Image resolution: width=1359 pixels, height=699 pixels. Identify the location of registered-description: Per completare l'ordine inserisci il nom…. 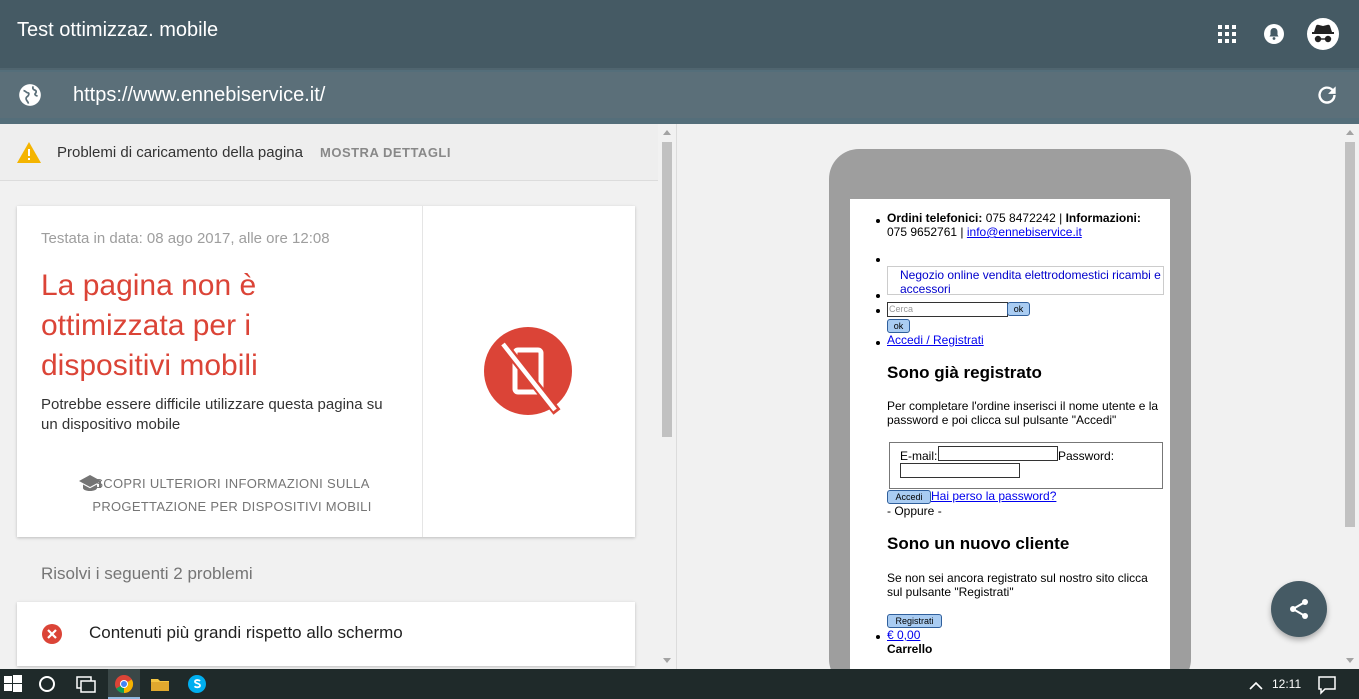
(1023, 413).